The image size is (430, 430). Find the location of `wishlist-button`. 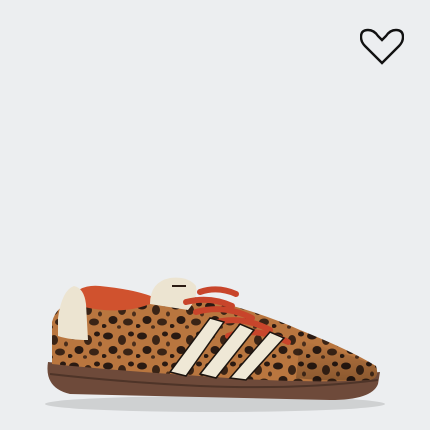

wishlist-button is located at coordinates (382, 47).